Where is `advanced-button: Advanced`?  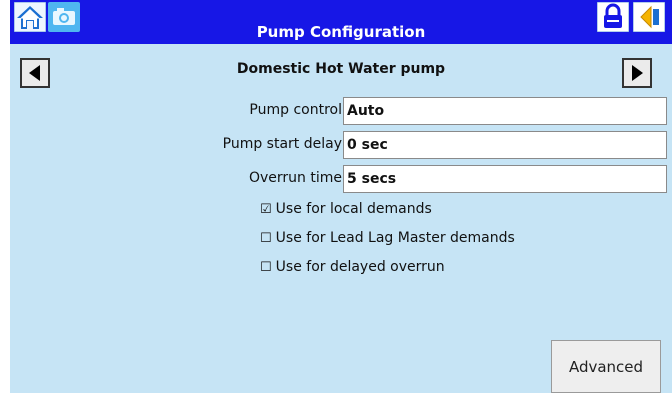 advanced-button: Advanced is located at coordinates (606, 366).